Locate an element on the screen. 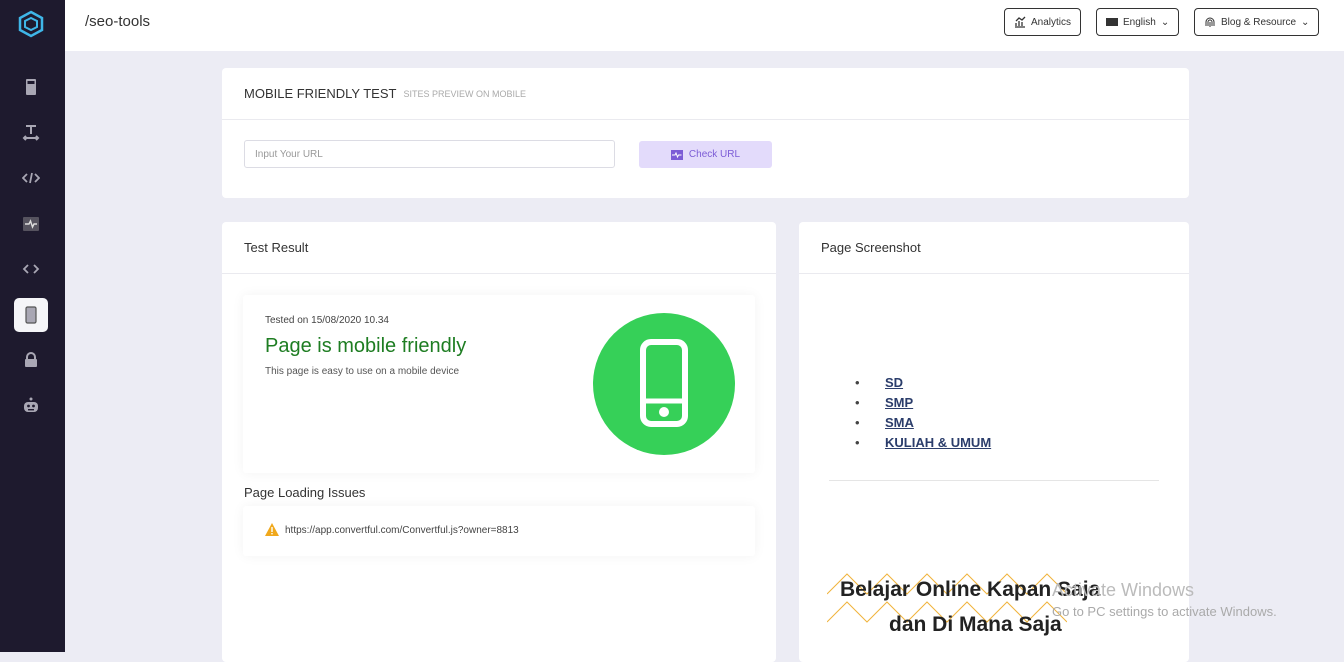  nav-code-slash is located at coordinates (31, 178).